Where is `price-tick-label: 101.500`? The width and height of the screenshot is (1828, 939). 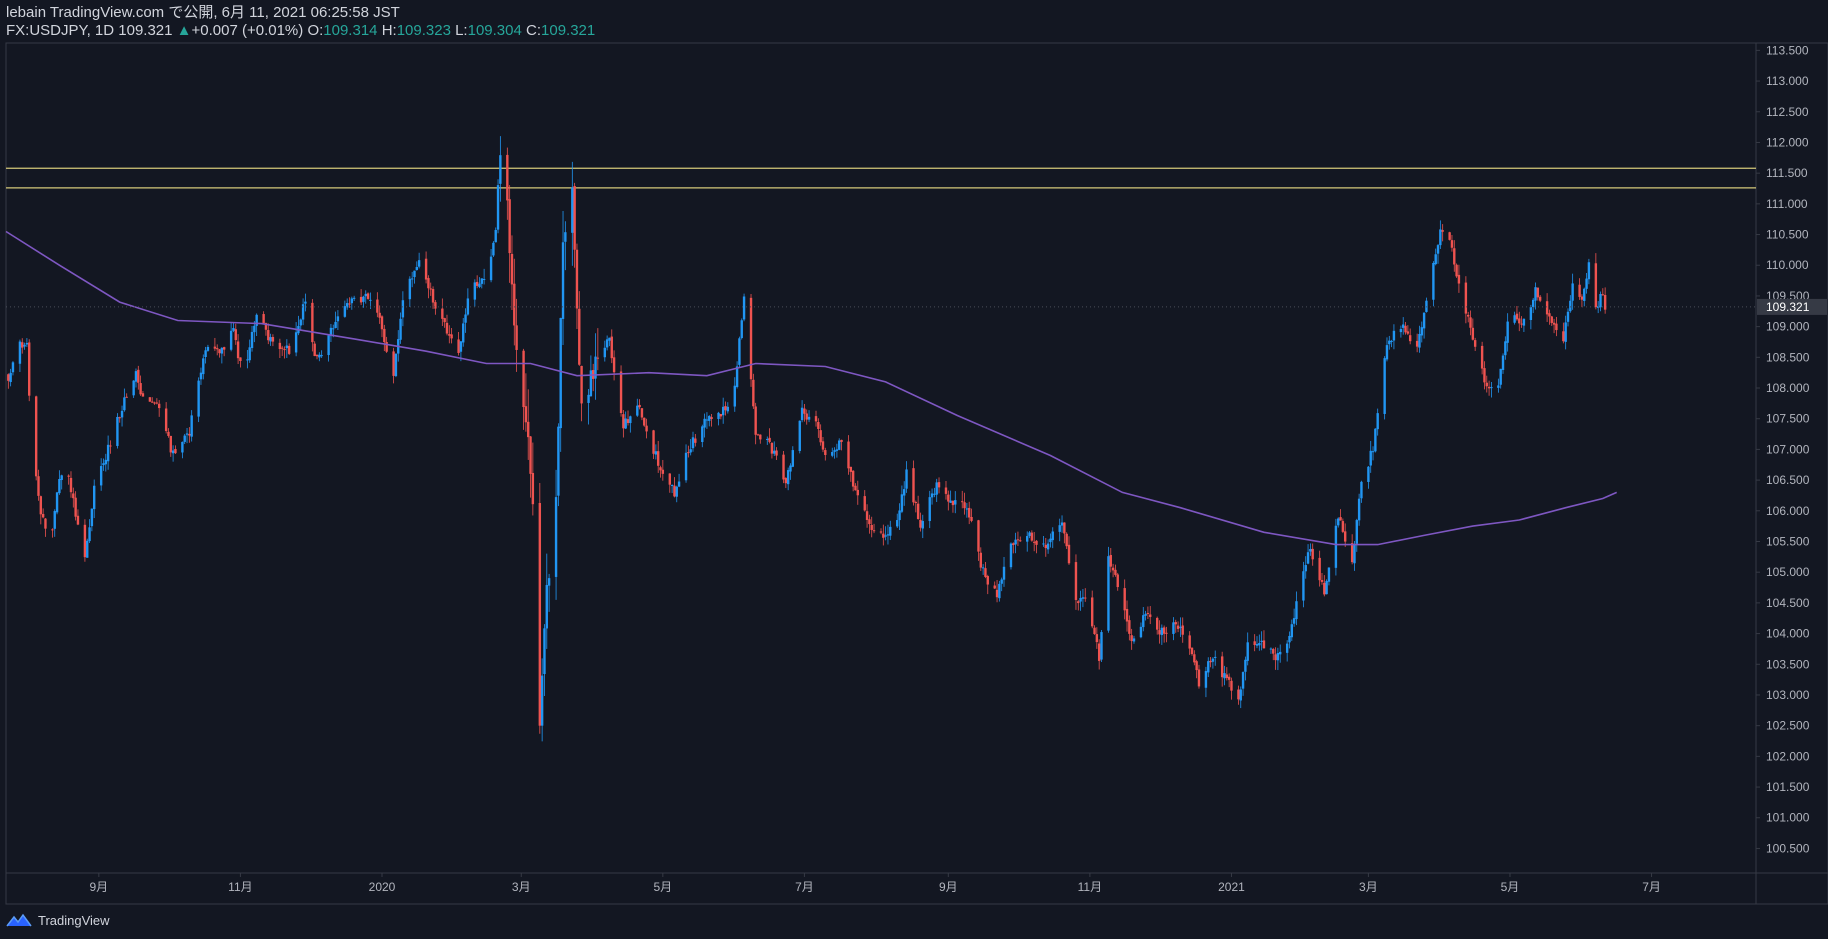
price-tick-label: 101.500 is located at coordinates (1788, 787).